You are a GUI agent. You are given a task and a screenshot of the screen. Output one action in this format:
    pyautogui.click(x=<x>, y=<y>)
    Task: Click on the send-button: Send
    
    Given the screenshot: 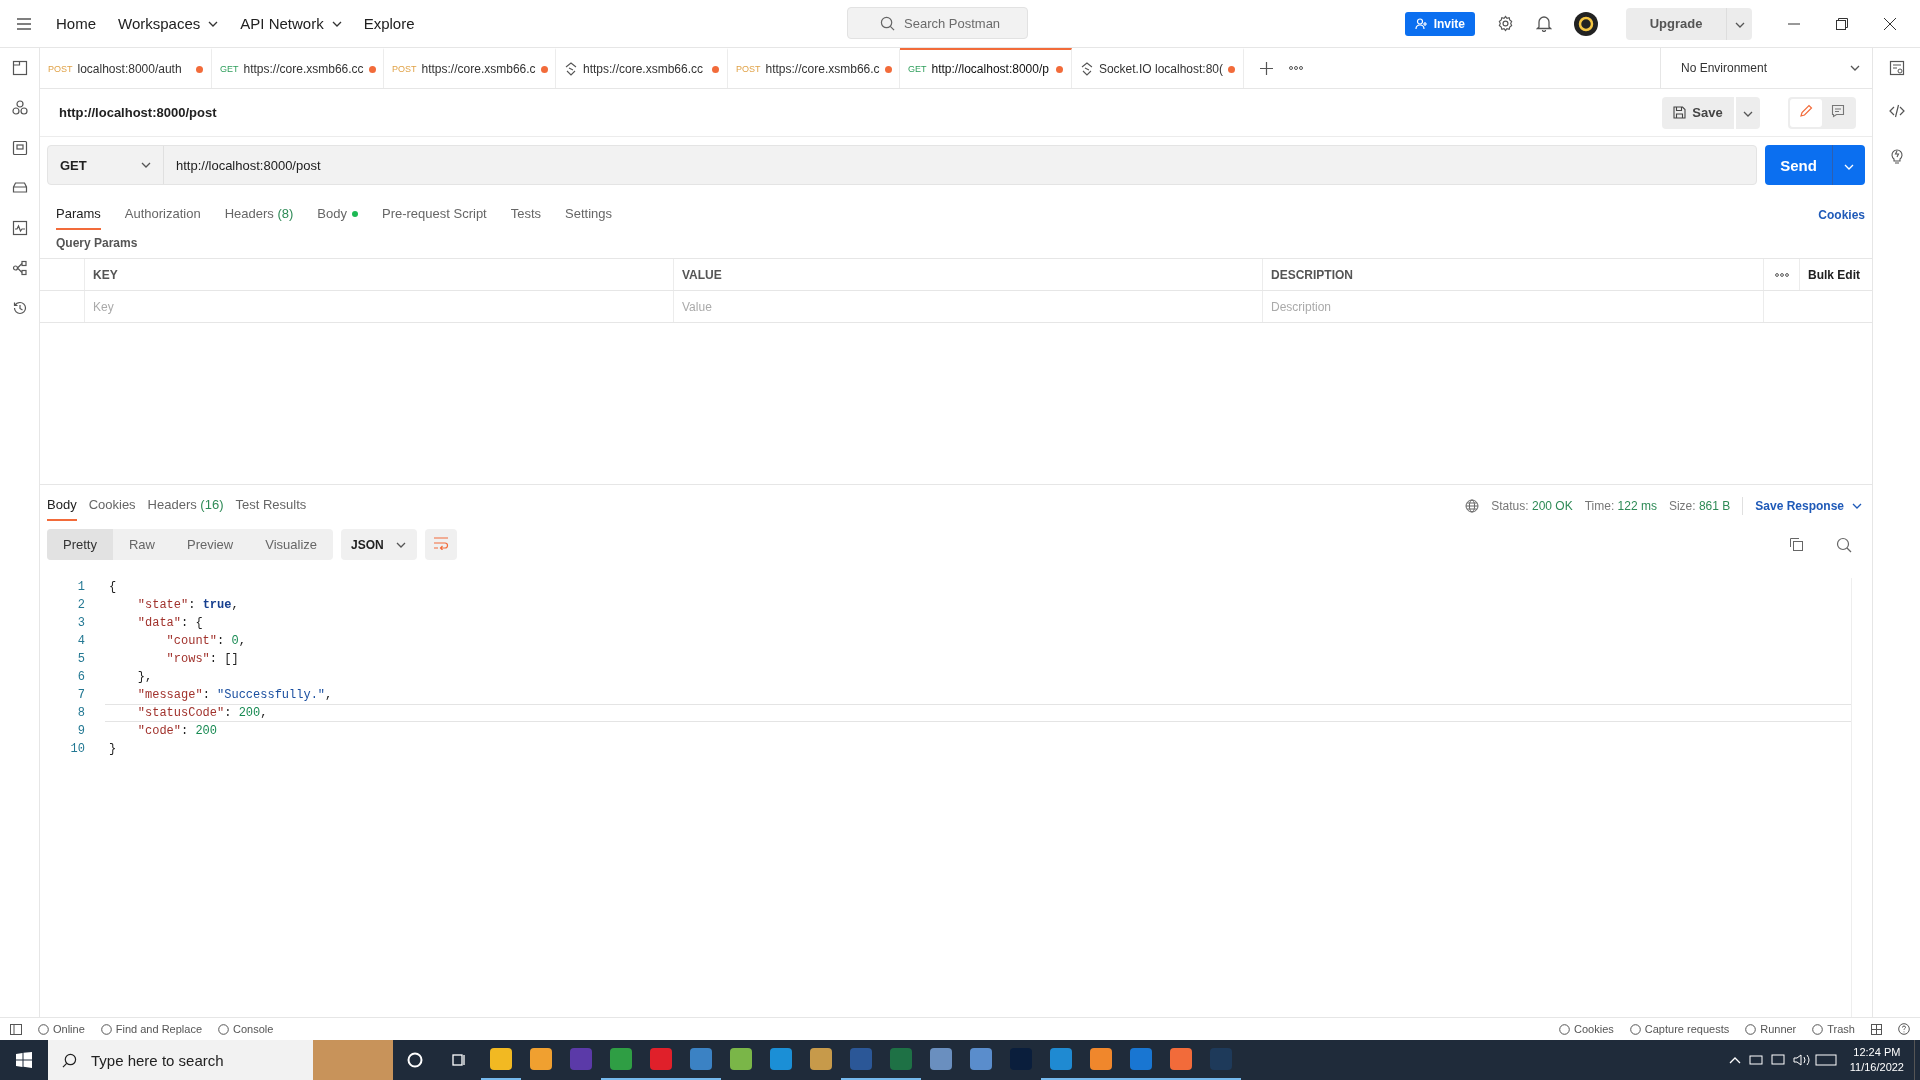 What is the action you would take?
    pyautogui.click(x=1798, y=165)
    